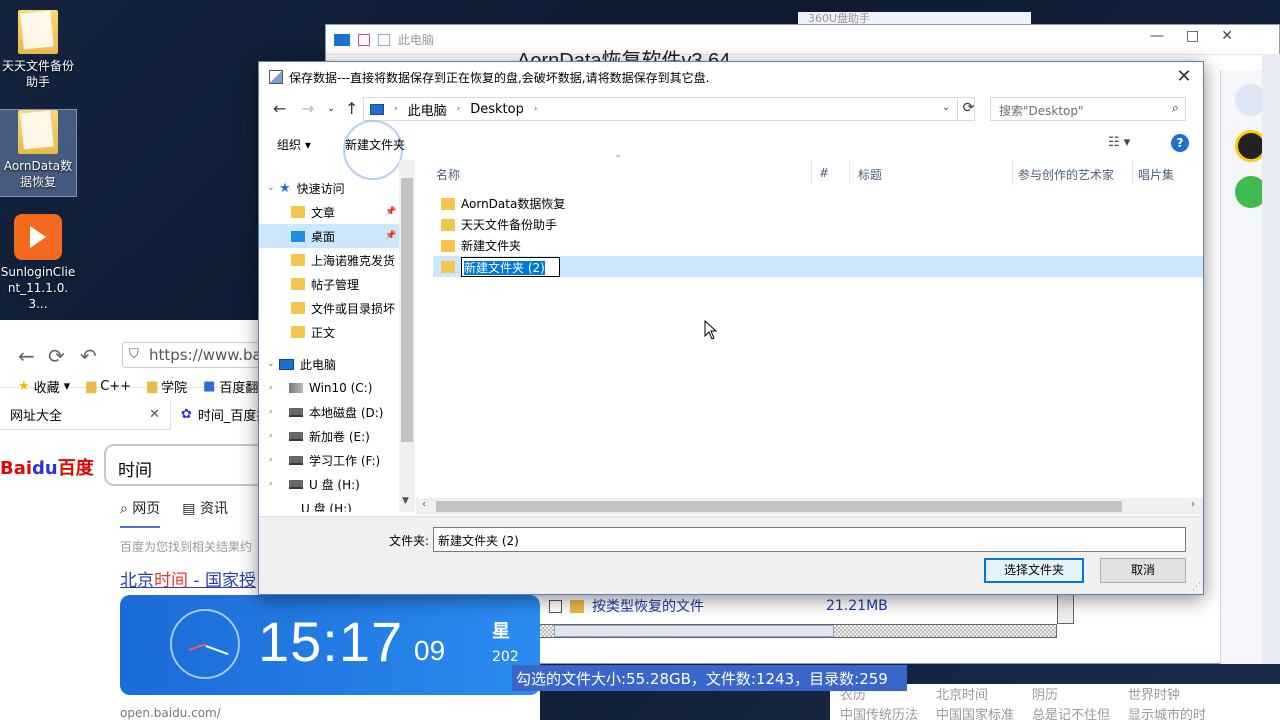 The height and width of the screenshot is (720, 1280). I want to click on refresh-icon: ⟳, so click(968, 109).